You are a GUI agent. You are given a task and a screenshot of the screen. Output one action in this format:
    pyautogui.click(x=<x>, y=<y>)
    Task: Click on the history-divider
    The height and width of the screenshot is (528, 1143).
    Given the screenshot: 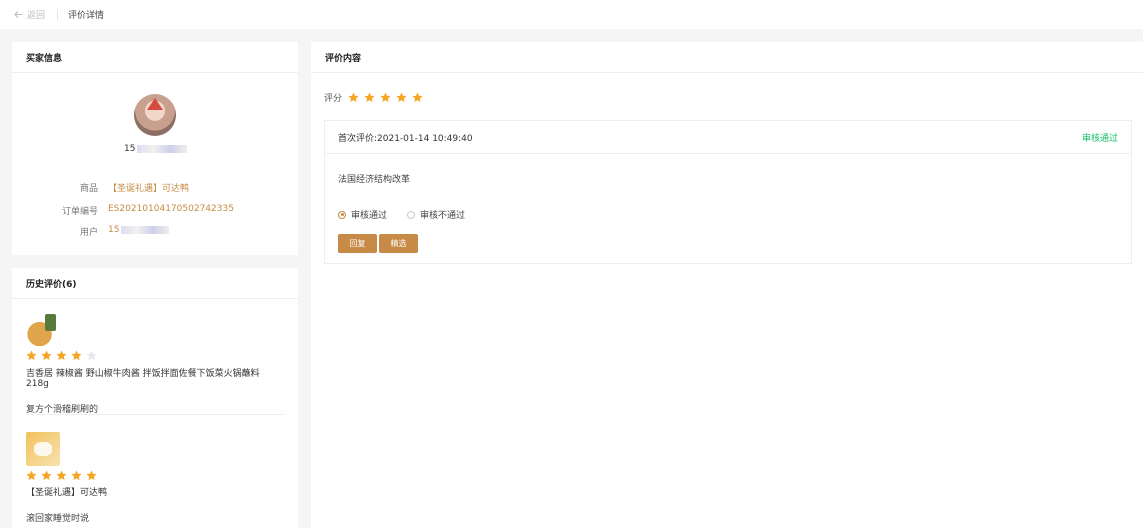 What is the action you would take?
    pyautogui.click(x=155, y=414)
    